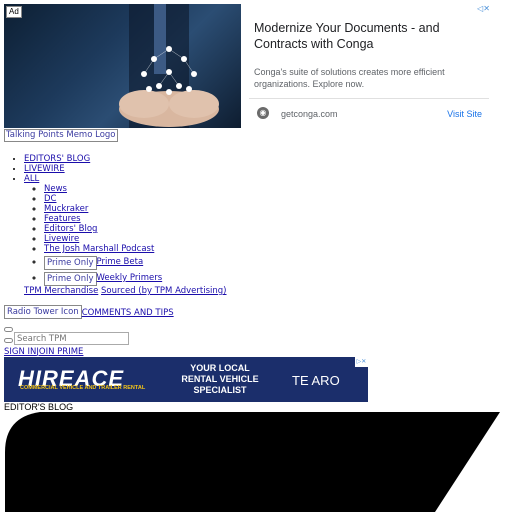  What do you see at coordinates (93, 169) in the screenshot?
I see `nav-item-livewire: LIVEWIRE` at bounding box center [93, 169].